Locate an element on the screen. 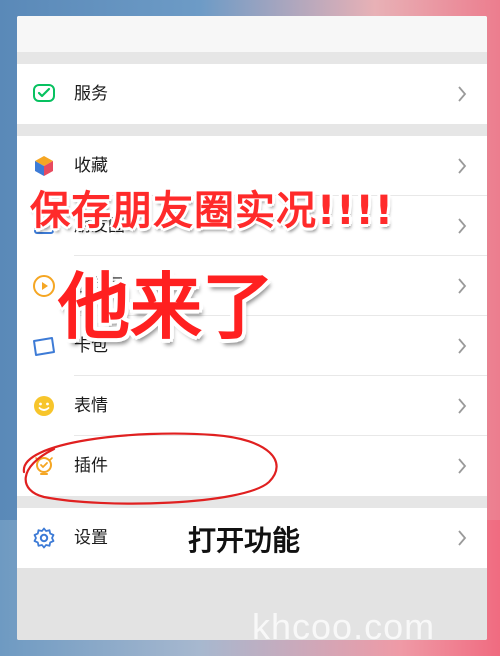  video-icon is located at coordinates (44, 286).